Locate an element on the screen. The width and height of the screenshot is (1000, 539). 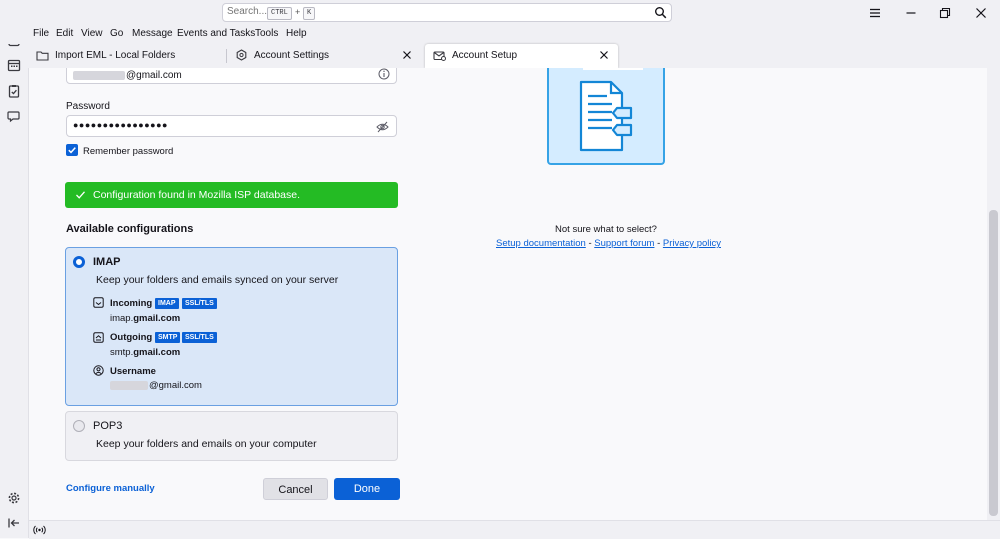
tab-label: Account Setup is located at coordinates (485, 55).